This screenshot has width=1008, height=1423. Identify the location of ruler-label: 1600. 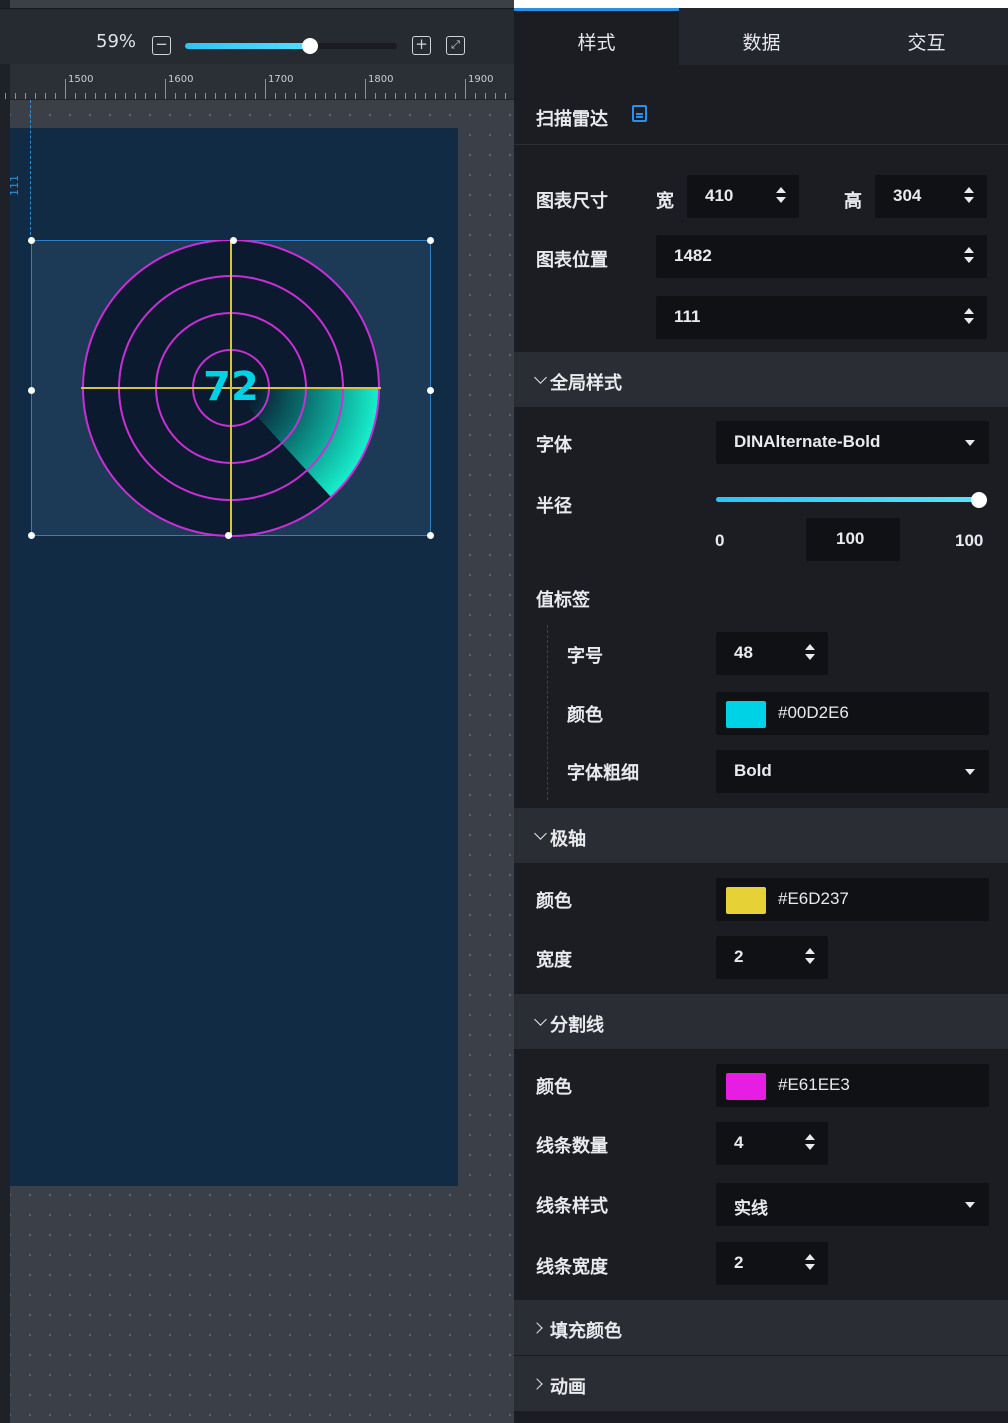
(181, 79).